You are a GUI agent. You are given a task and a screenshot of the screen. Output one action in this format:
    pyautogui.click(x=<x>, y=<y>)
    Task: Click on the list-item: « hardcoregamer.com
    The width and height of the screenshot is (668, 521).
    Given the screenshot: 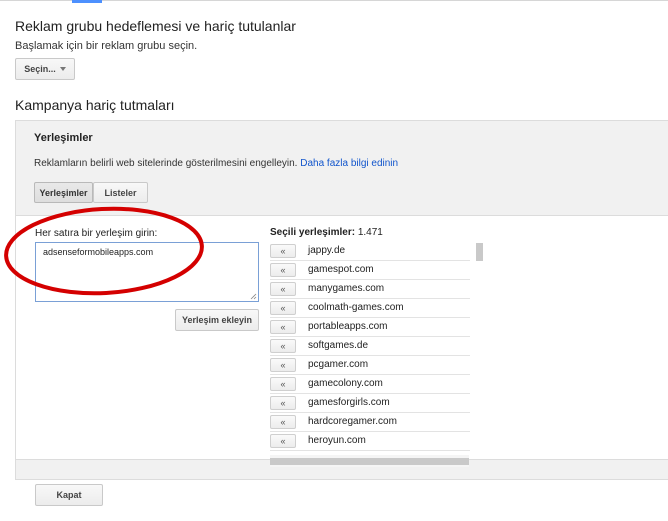 What is the action you would take?
    pyautogui.click(x=370, y=422)
    